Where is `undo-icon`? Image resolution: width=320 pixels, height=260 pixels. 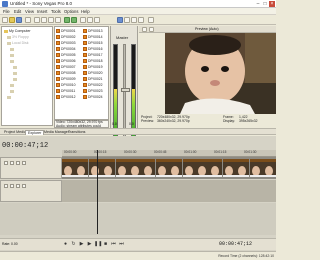 undo-icon is located at coordinates (67, 20).